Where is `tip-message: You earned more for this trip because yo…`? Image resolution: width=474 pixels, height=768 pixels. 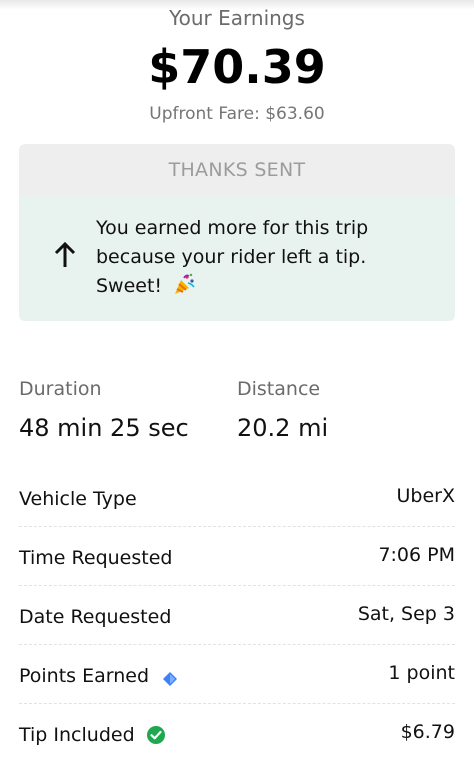
tip-message: You earned more for this trip because yo… is located at coordinates (261, 257).